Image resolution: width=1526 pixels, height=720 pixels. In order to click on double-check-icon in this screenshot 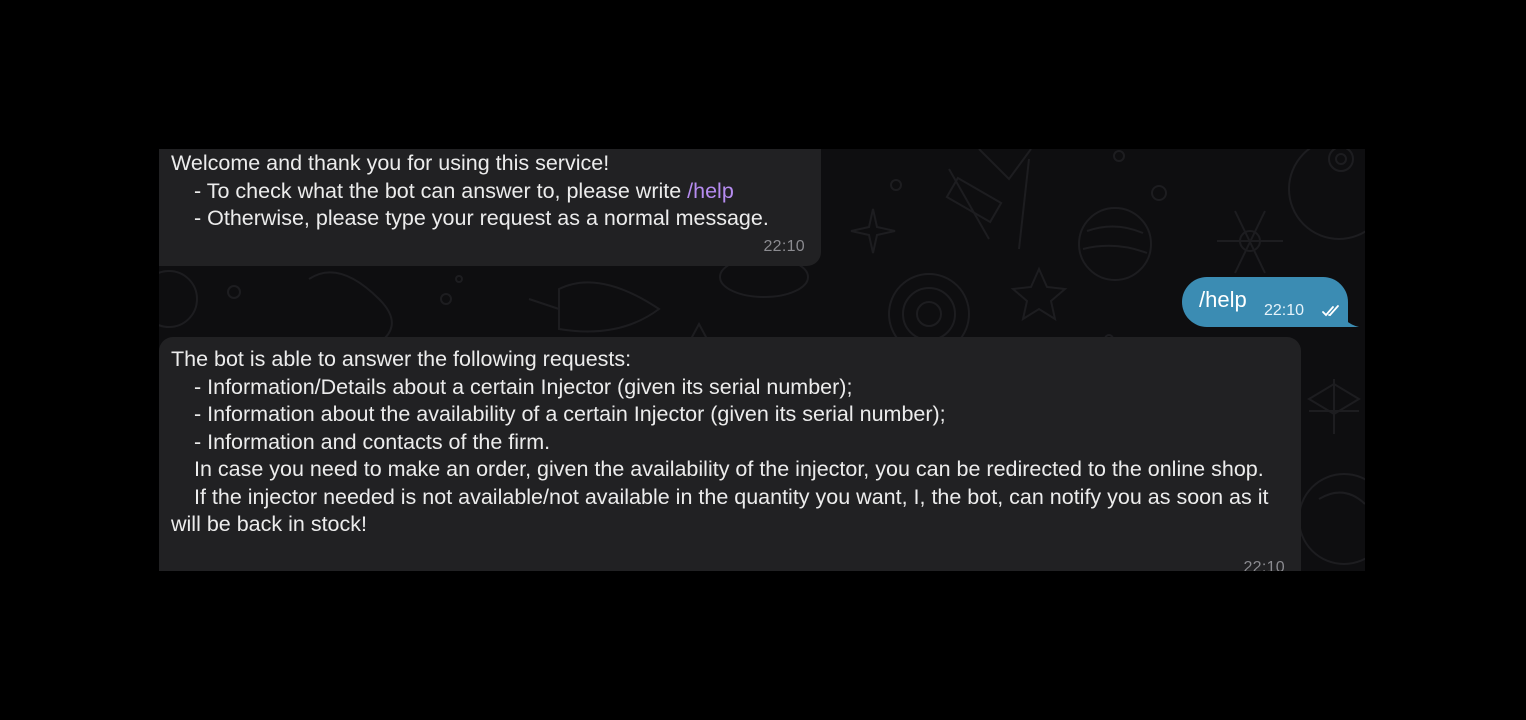, I will do `click(1330, 311)`.